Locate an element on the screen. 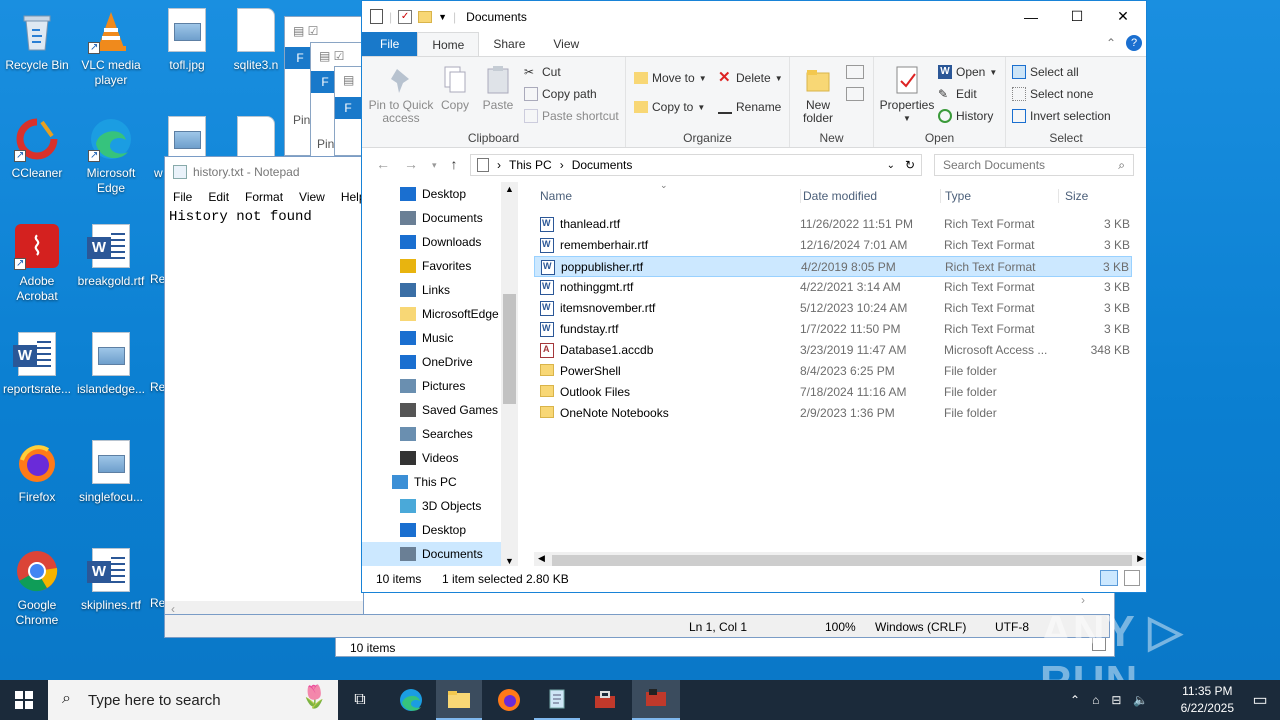 This screenshot has height=720, width=1280. file-icon: sqlite3.n is located at coordinates (256, 40).